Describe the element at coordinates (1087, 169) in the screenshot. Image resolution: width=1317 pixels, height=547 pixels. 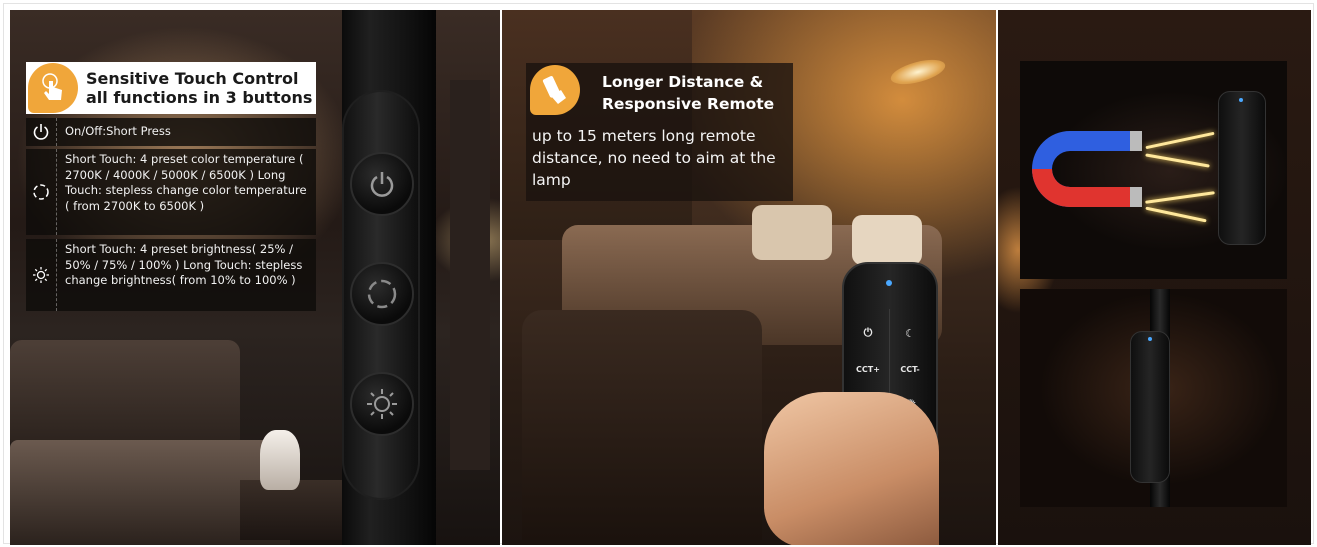
I see `horseshoe-magnet-icon` at that location.